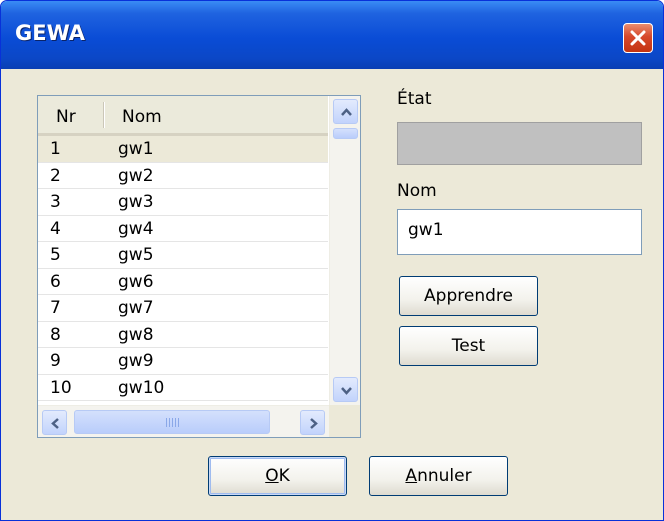 This screenshot has width=664, height=521. I want to click on learn-button: Apprendre, so click(468, 296).